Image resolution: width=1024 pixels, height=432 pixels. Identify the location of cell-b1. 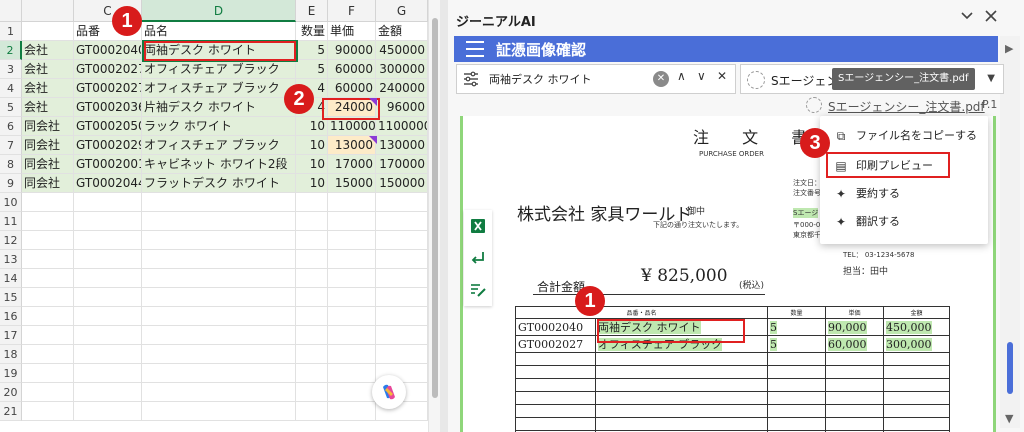
(48, 31).